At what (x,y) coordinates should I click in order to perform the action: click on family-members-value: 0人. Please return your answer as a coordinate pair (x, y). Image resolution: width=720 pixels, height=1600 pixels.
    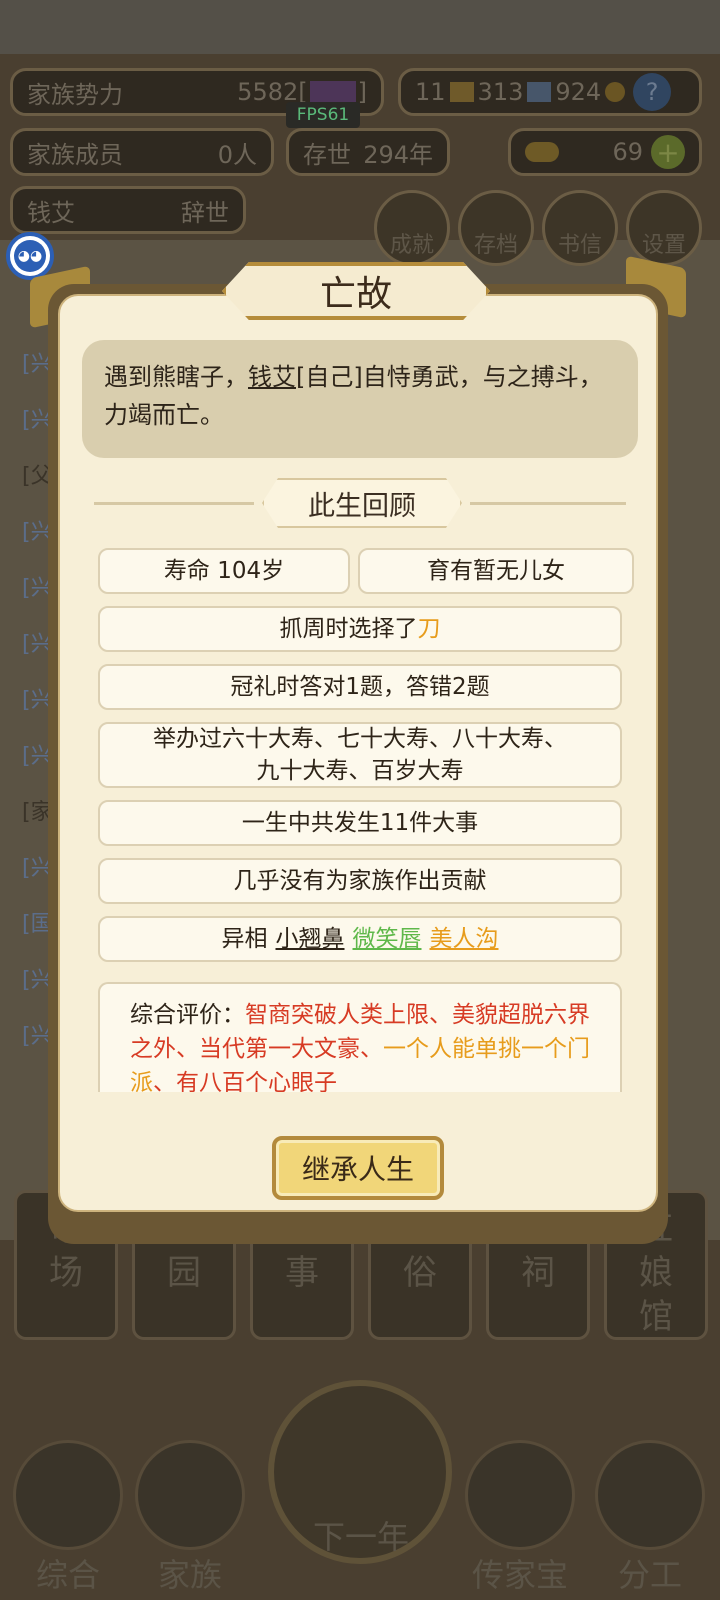
    Looking at the image, I should click on (237, 154).